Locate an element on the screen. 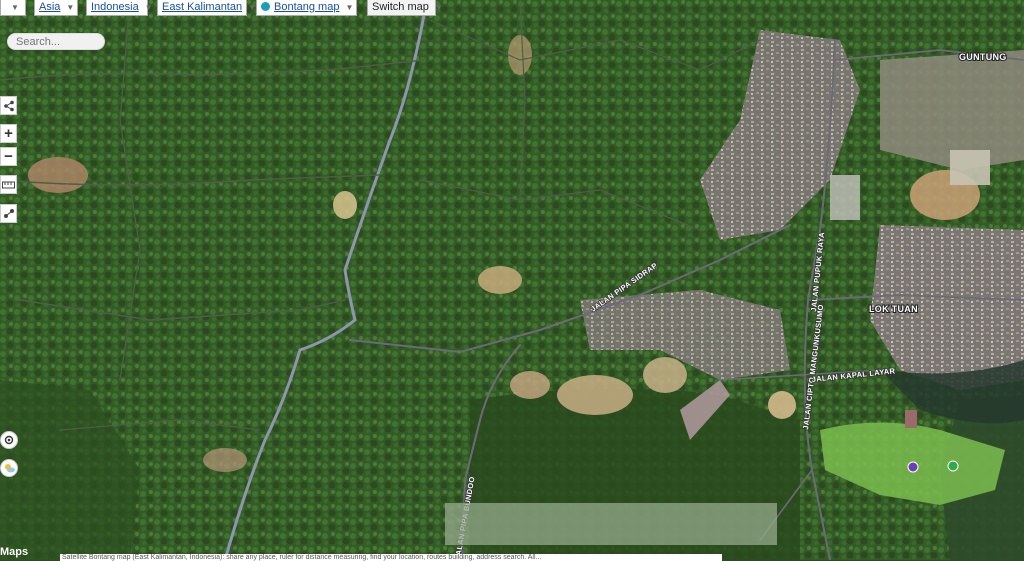 The width and height of the screenshot is (1024, 561). crosshair-icon is located at coordinates (9, 440).